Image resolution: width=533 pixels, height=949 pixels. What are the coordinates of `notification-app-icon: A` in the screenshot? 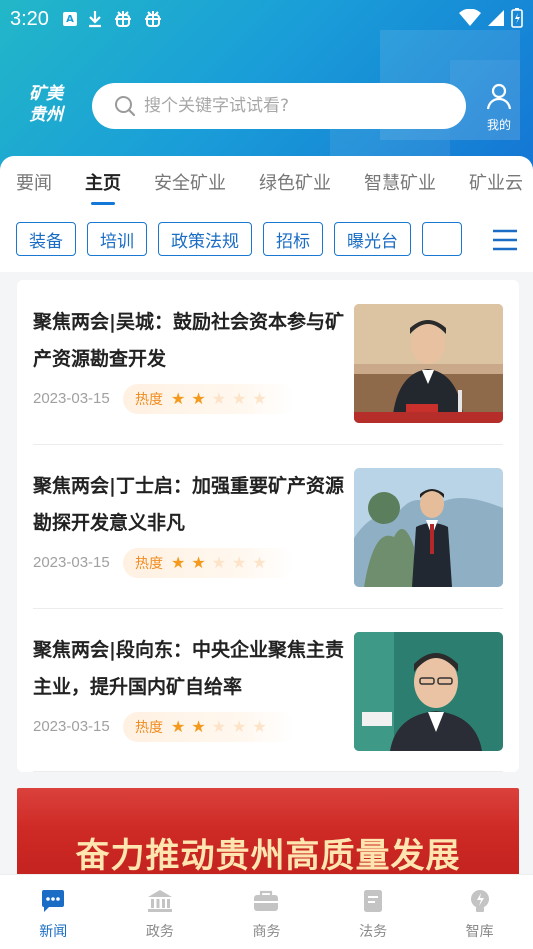 It's located at (69, 19).